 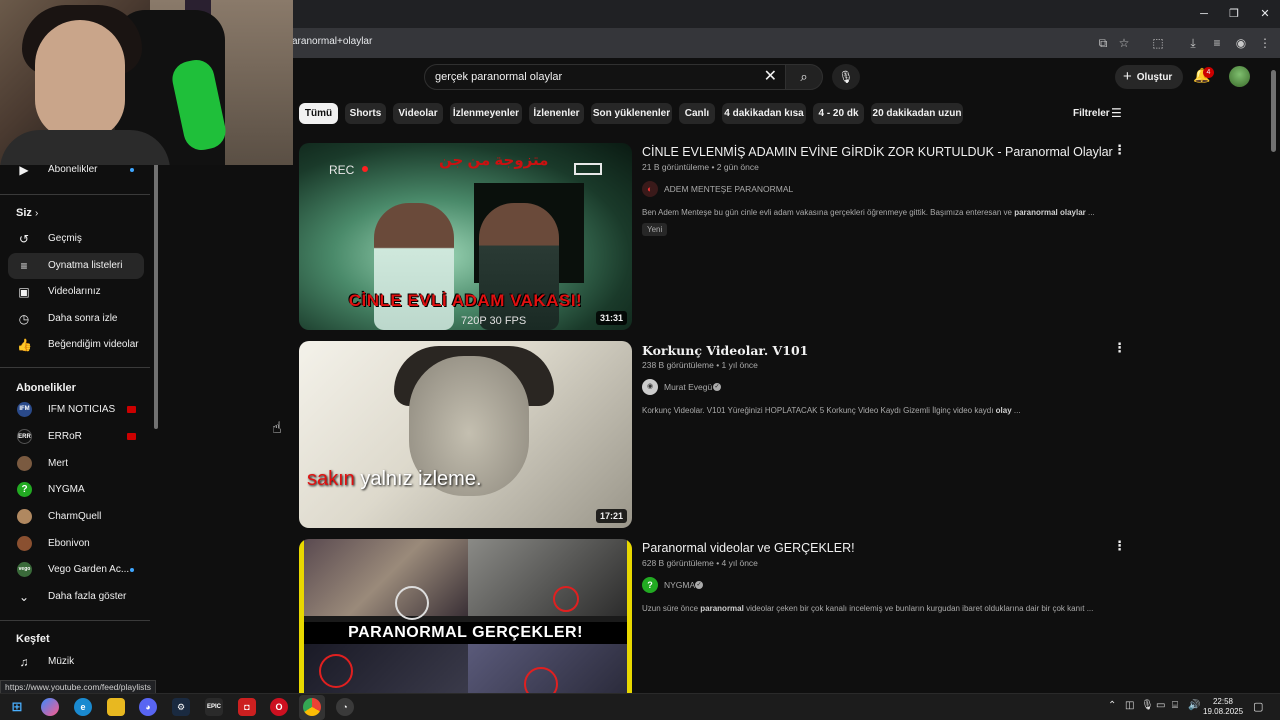 What do you see at coordinates (277, 428) in the screenshot?
I see `hand-cursor-icon: ☝` at bounding box center [277, 428].